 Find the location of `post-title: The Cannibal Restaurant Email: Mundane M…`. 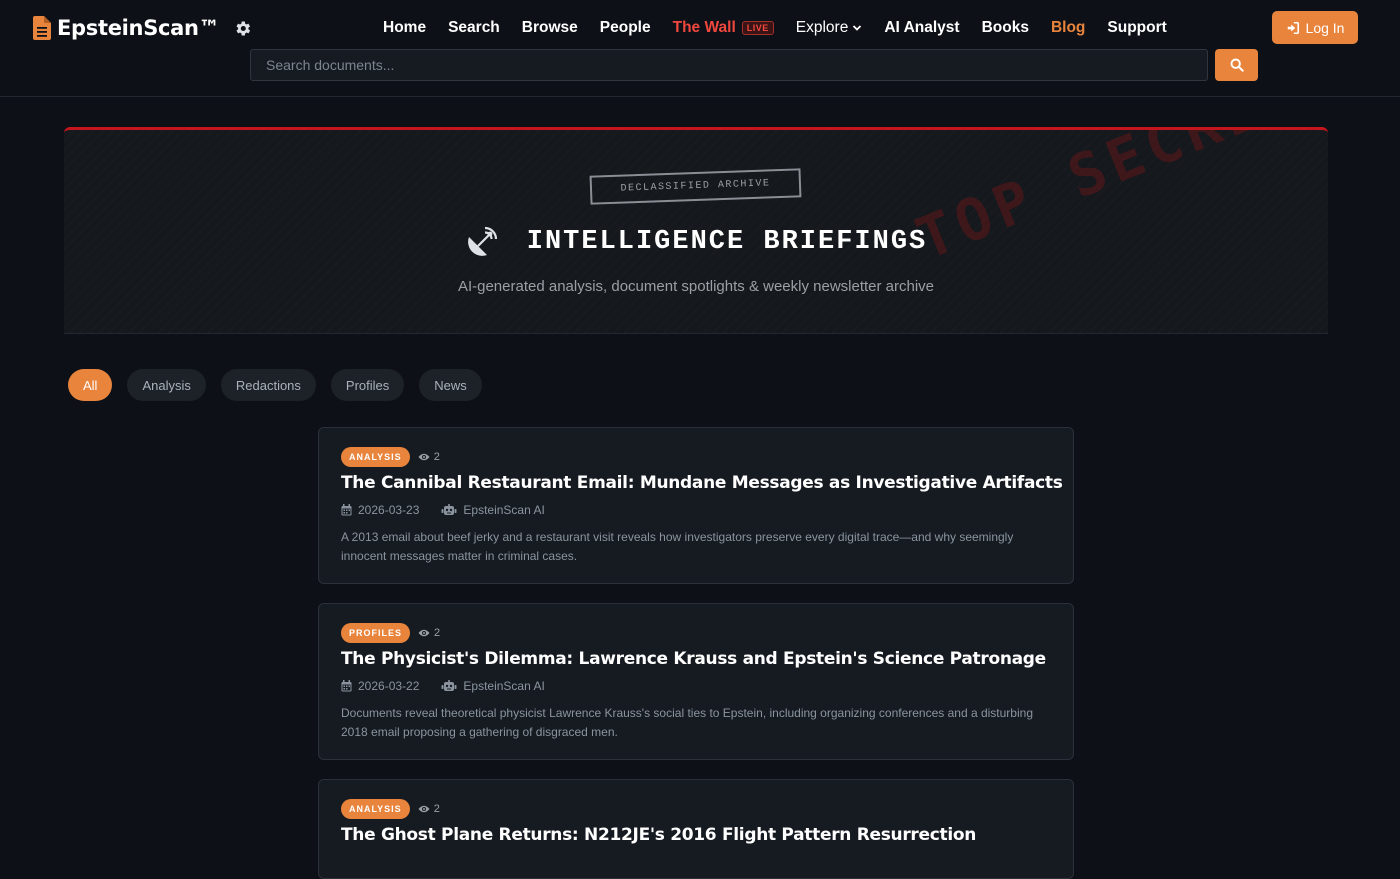

post-title: The Cannibal Restaurant Email: Mundane M… is located at coordinates (702, 483).